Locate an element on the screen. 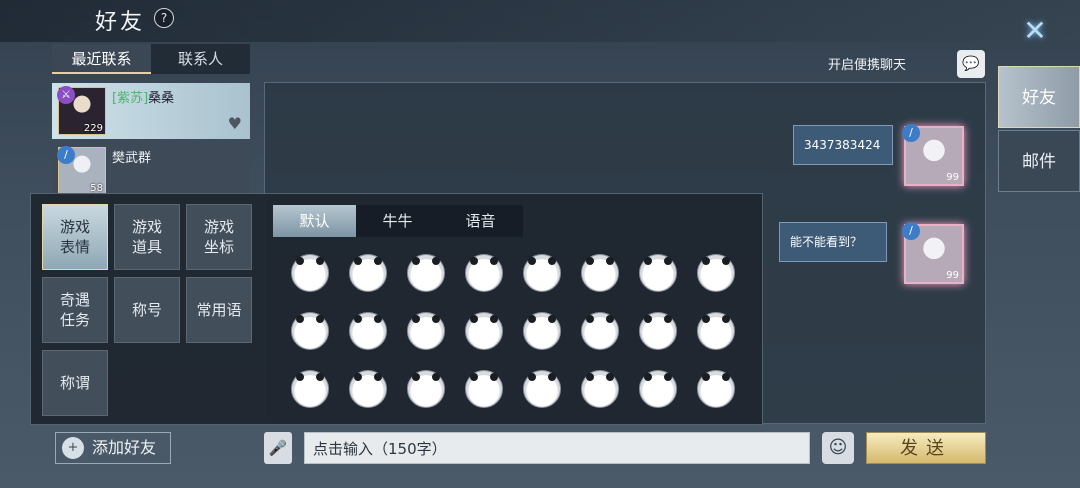 This screenshot has width=1080, height=488. emoji-tabs: 默认 牛牛 语音 is located at coordinates (398, 221).